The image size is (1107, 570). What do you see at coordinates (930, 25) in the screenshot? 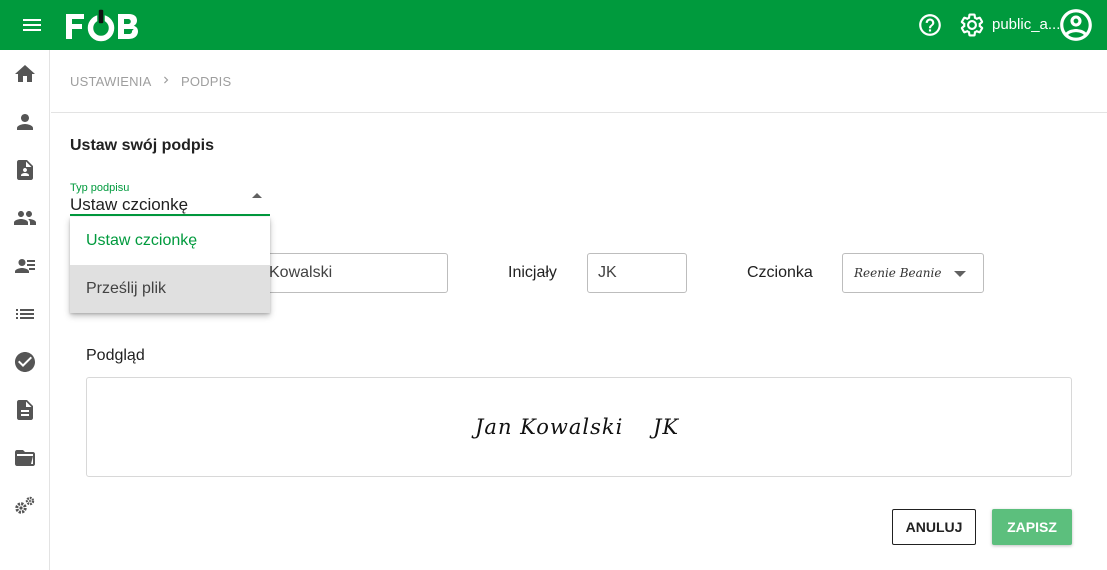
I see `help-icon` at bounding box center [930, 25].